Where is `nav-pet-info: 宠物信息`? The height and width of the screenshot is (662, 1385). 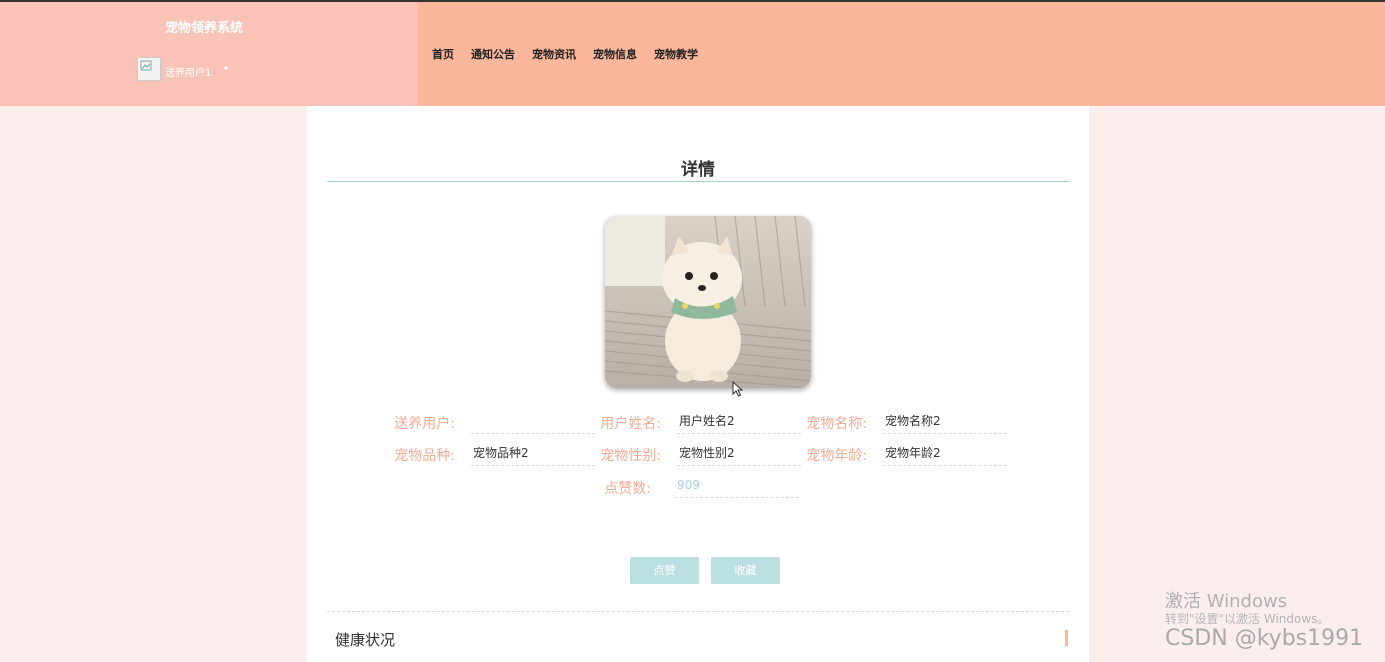 nav-pet-info: 宠物信息 is located at coordinates (615, 54).